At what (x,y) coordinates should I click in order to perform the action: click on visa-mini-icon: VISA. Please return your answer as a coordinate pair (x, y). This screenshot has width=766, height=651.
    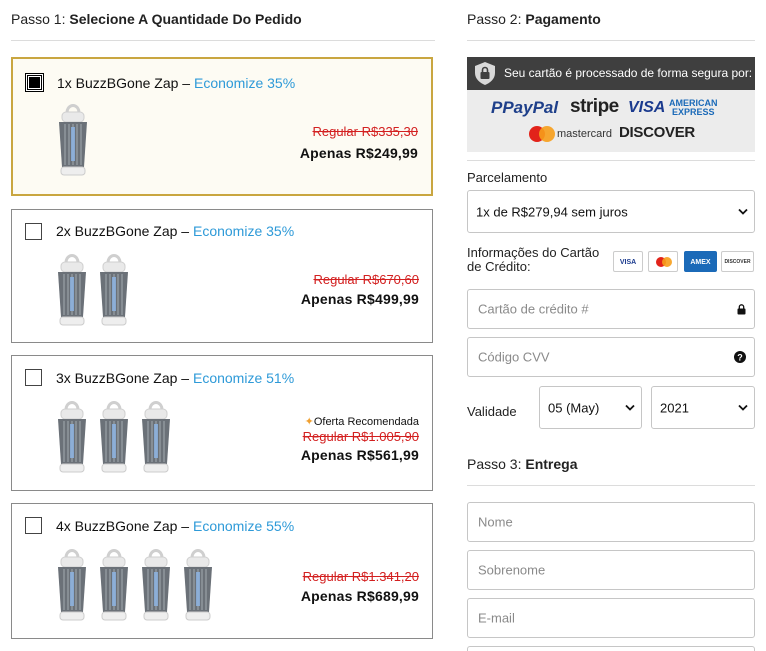
    Looking at the image, I should click on (628, 261).